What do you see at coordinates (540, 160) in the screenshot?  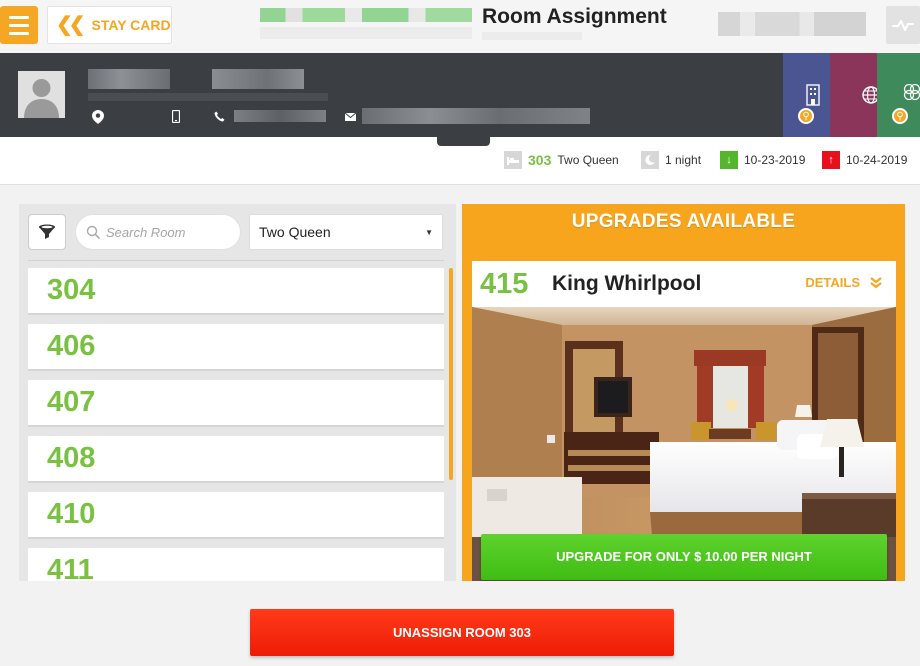 I see `current-room-number: 303` at bounding box center [540, 160].